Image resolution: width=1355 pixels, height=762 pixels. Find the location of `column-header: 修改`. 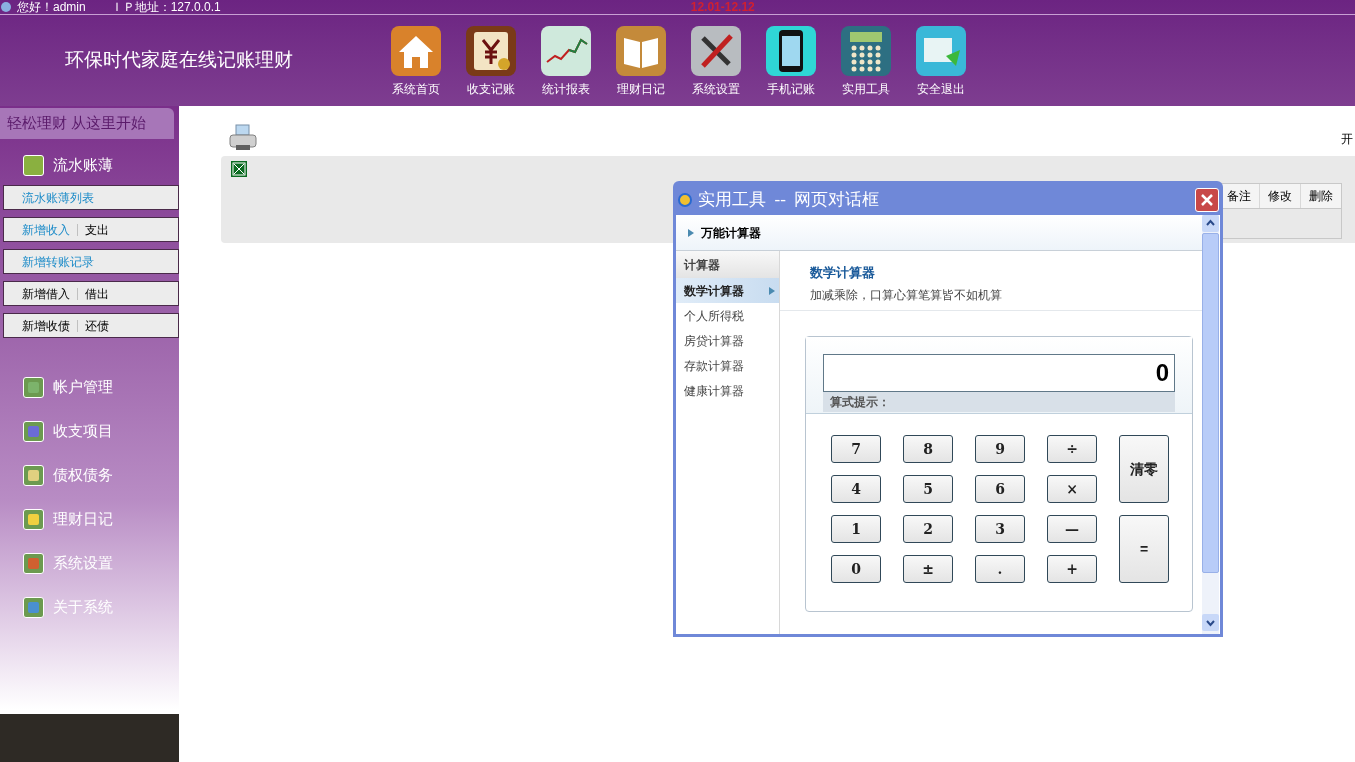

column-header: 修改 is located at coordinates (1279, 196).